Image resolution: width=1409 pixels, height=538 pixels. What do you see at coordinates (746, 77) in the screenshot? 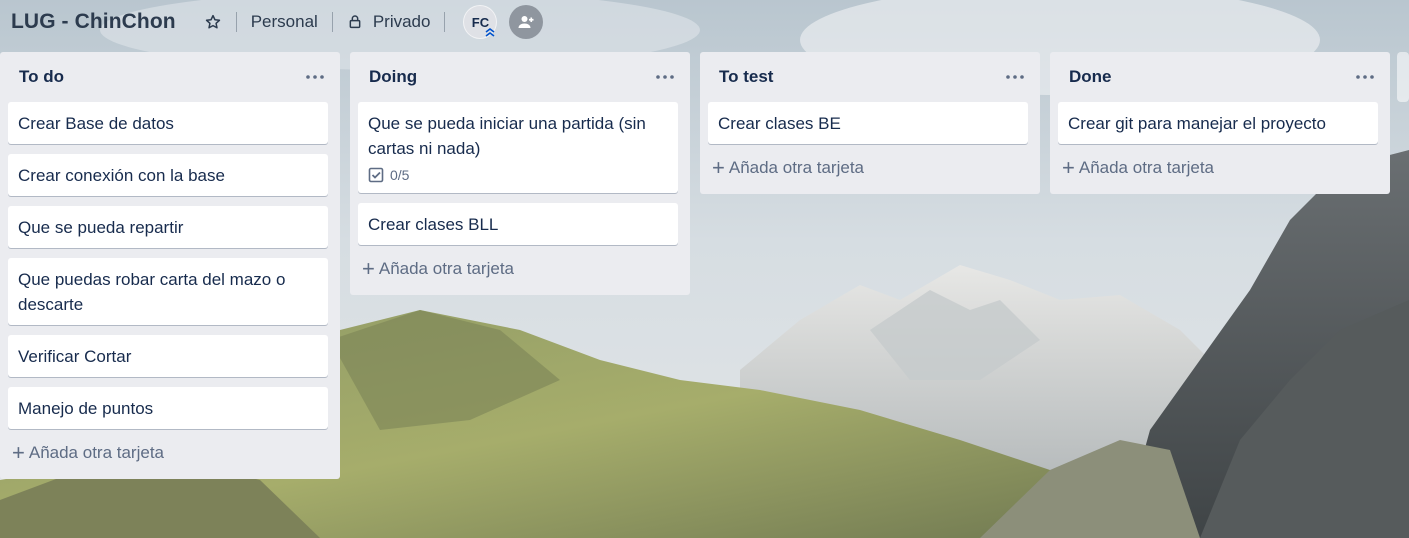
I see `list-title: To test` at bounding box center [746, 77].